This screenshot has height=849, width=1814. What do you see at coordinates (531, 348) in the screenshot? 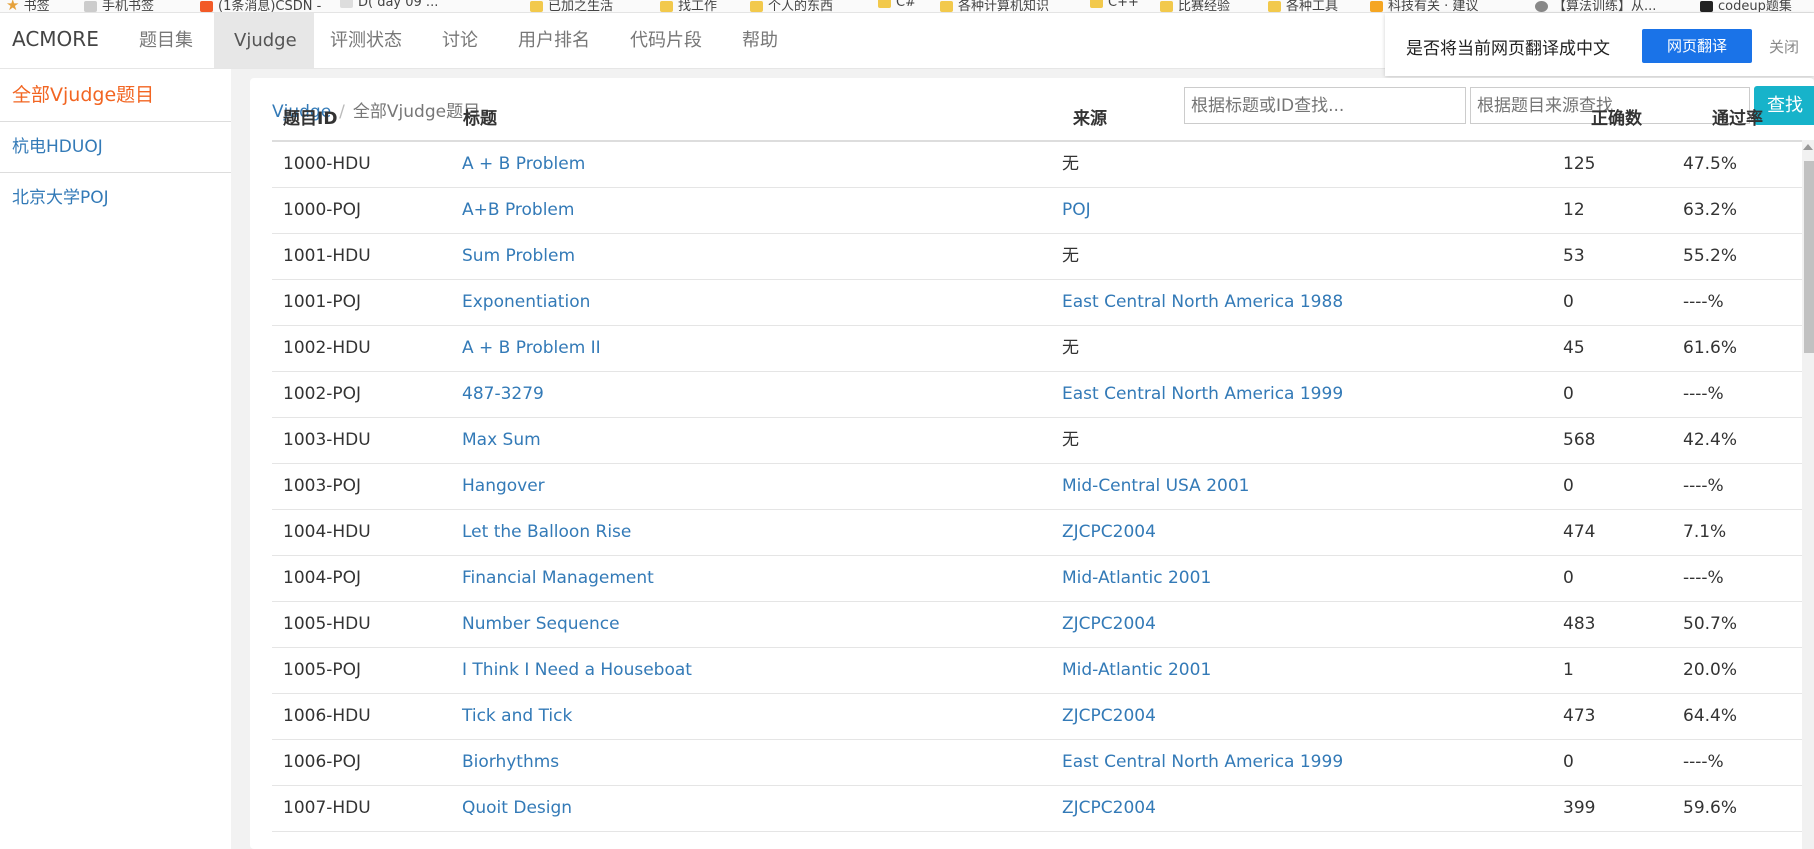
I see `problem-title-link: A + B Problem II` at bounding box center [531, 348].